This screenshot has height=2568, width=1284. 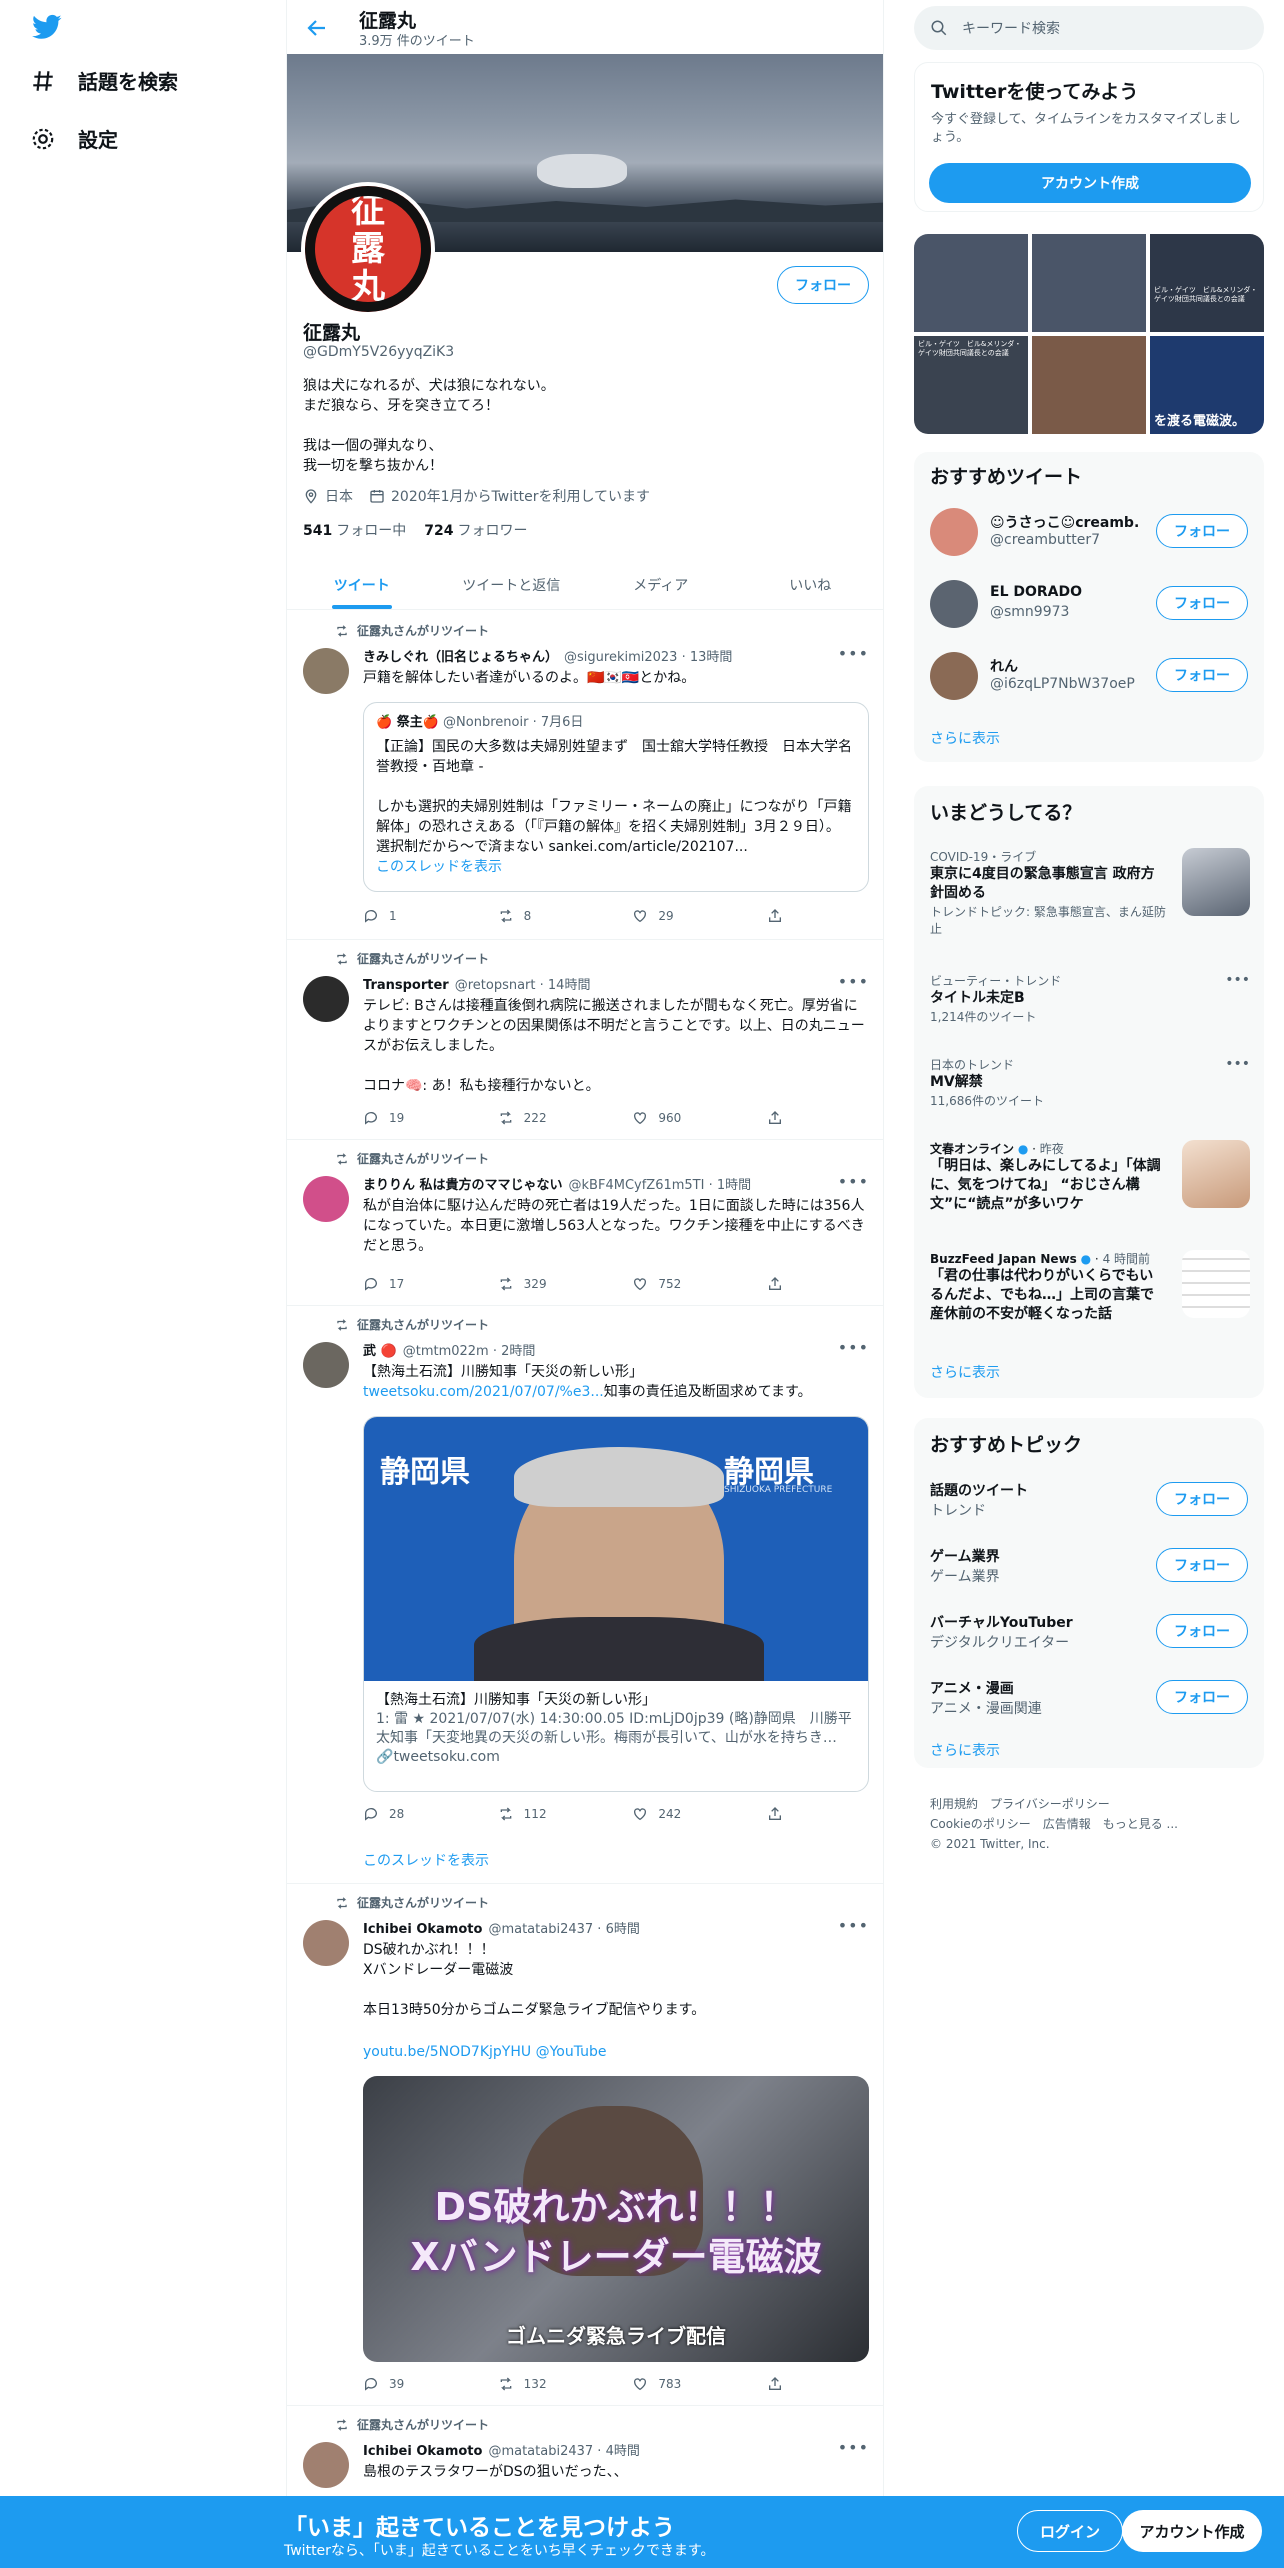 I want to click on youtube-mention: @YouTube, so click(x=571, y=2052).